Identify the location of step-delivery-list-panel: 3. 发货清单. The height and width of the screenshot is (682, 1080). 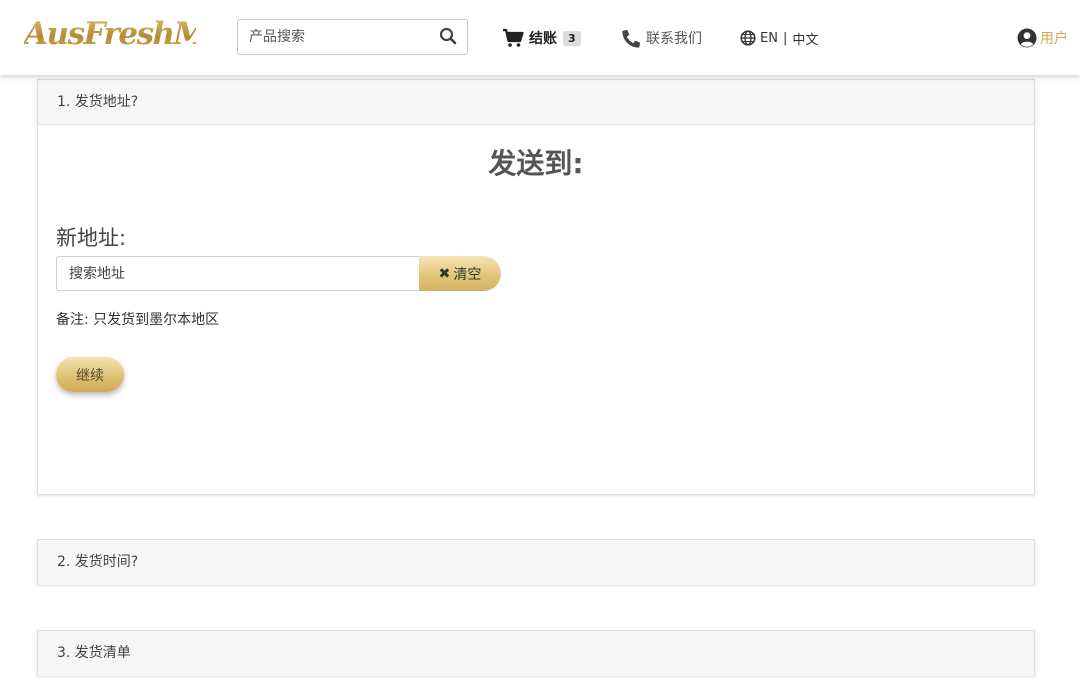
(536, 653).